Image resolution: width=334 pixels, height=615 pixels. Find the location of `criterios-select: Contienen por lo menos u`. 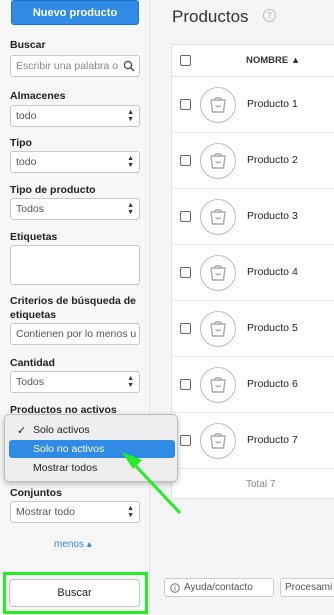

criterios-select: Contienen por lo menos u is located at coordinates (75, 334).